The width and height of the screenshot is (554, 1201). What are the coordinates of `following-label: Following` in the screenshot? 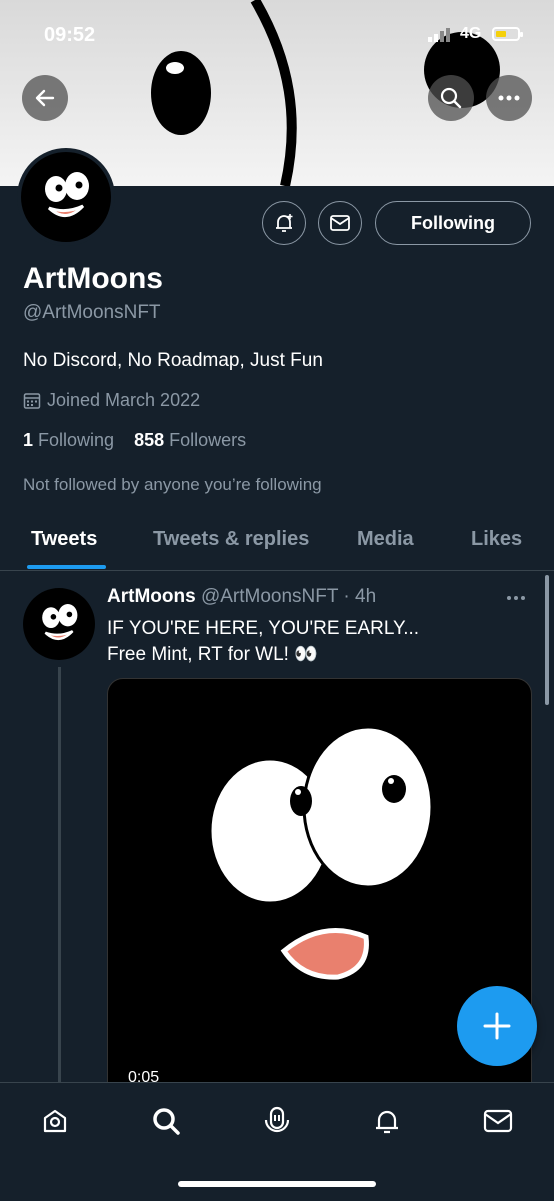 It's located at (76, 440).